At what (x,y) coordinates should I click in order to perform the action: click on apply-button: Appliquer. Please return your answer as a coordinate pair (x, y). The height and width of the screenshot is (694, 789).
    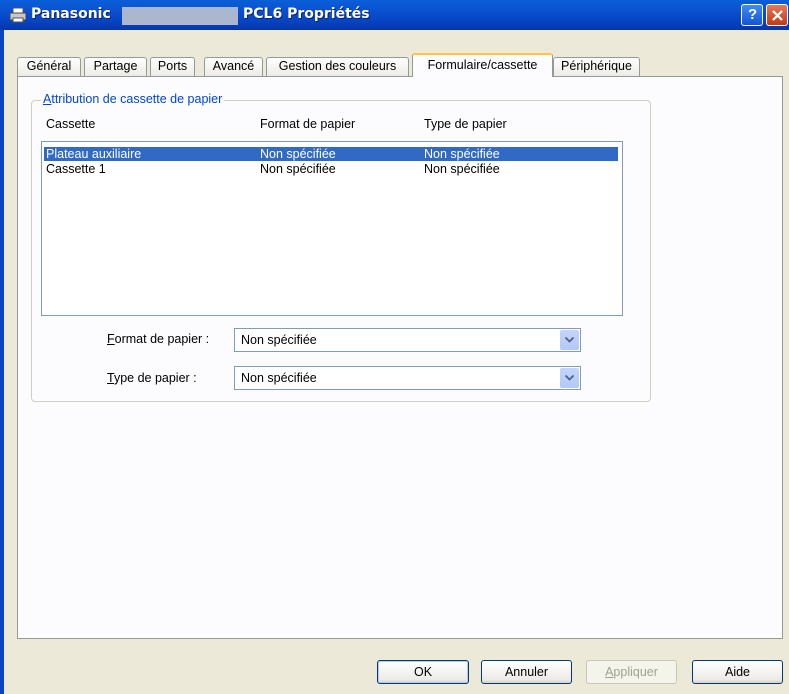
    Looking at the image, I should click on (631, 672).